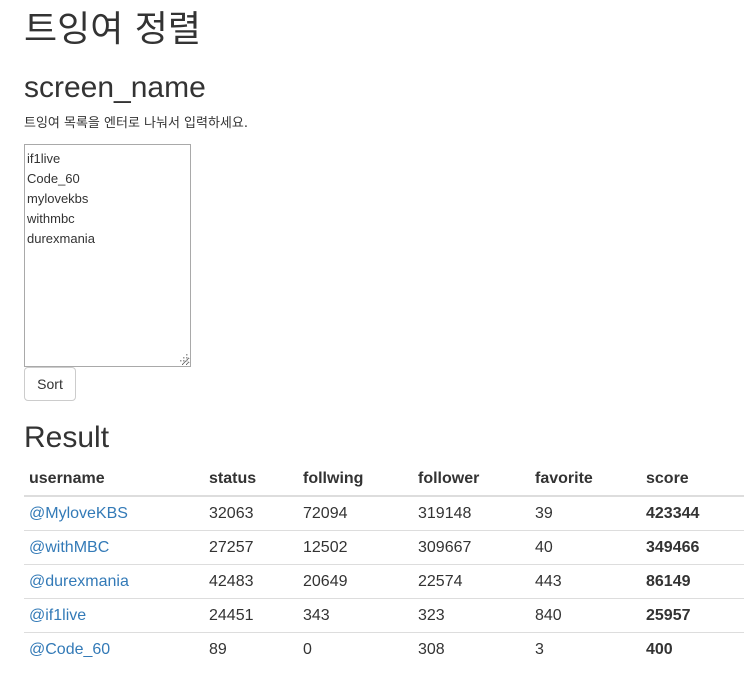 This screenshot has height=678, width=754. Describe the element at coordinates (114, 479) in the screenshot. I see `column-header-username: username` at that location.